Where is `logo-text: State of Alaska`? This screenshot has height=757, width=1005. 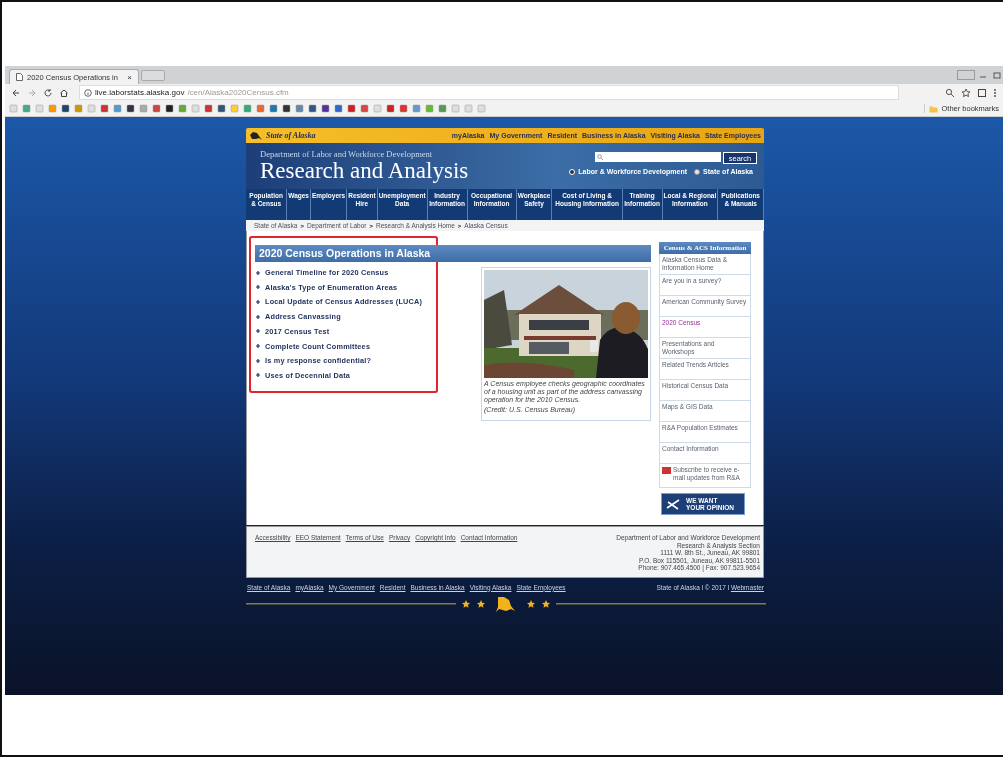
logo-text: State of Alaska is located at coordinates (291, 135).